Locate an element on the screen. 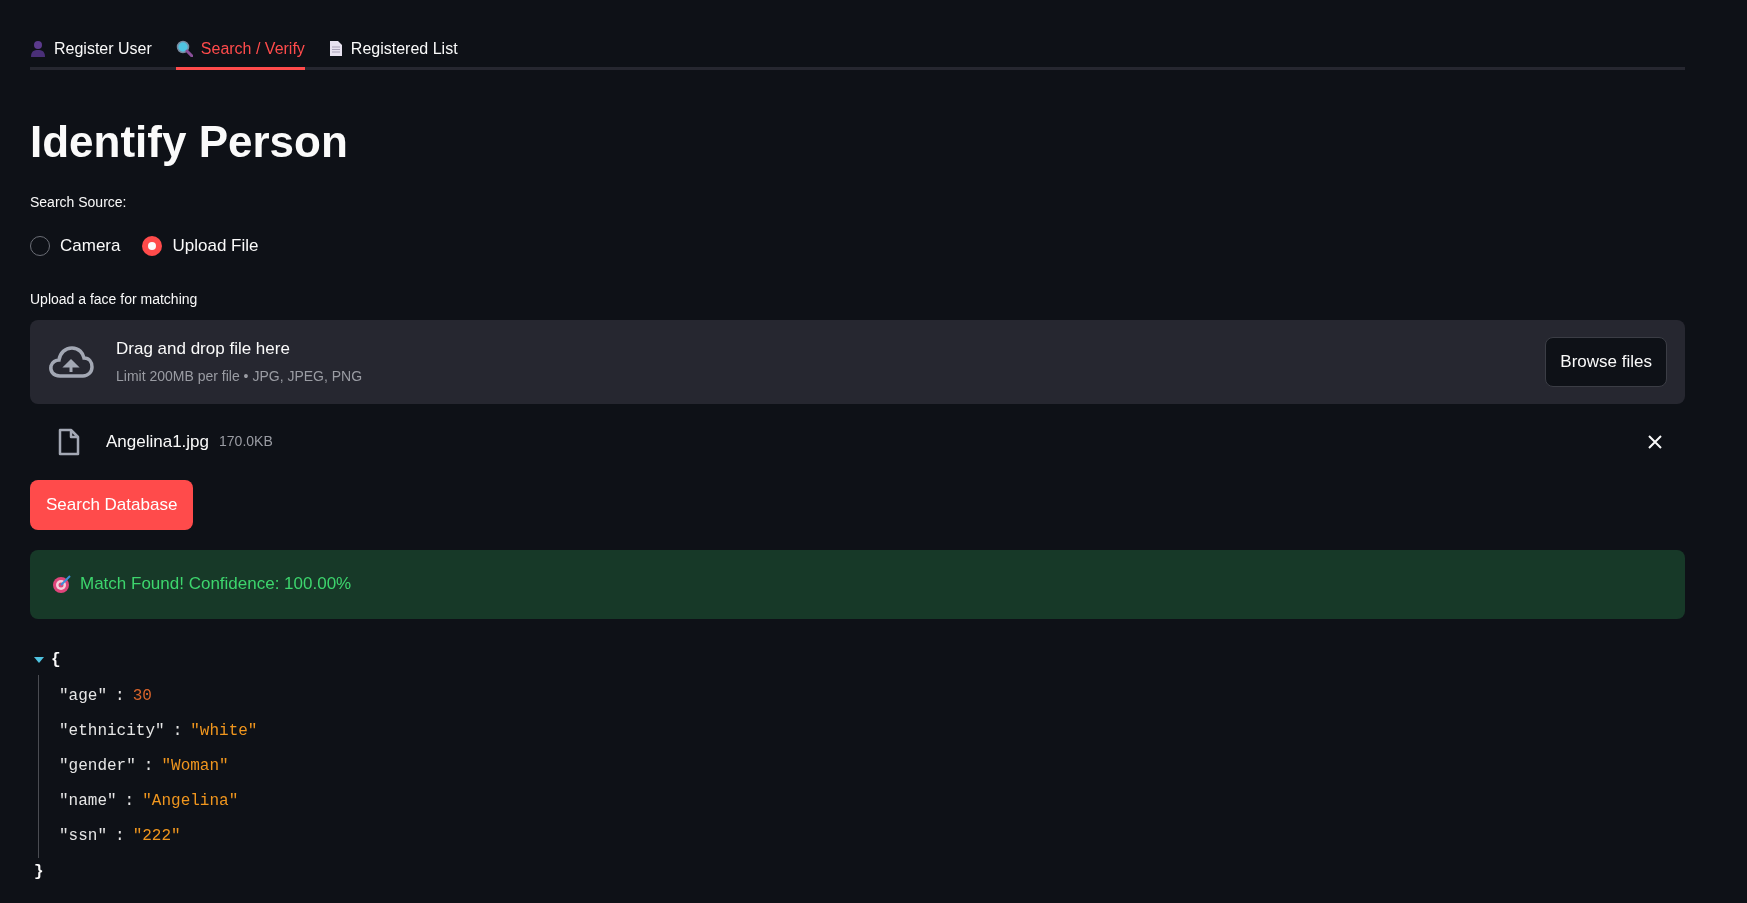  tab: Register User is located at coordinates (91, 50).